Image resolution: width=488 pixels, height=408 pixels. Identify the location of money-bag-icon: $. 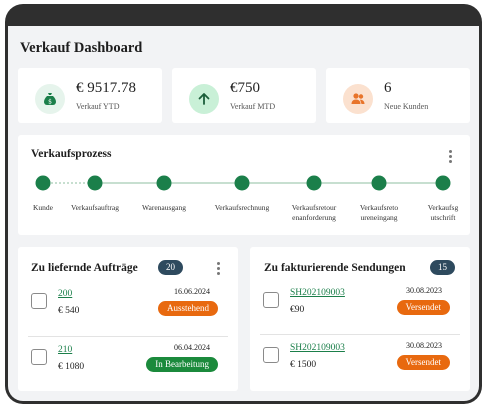
(50, 99).